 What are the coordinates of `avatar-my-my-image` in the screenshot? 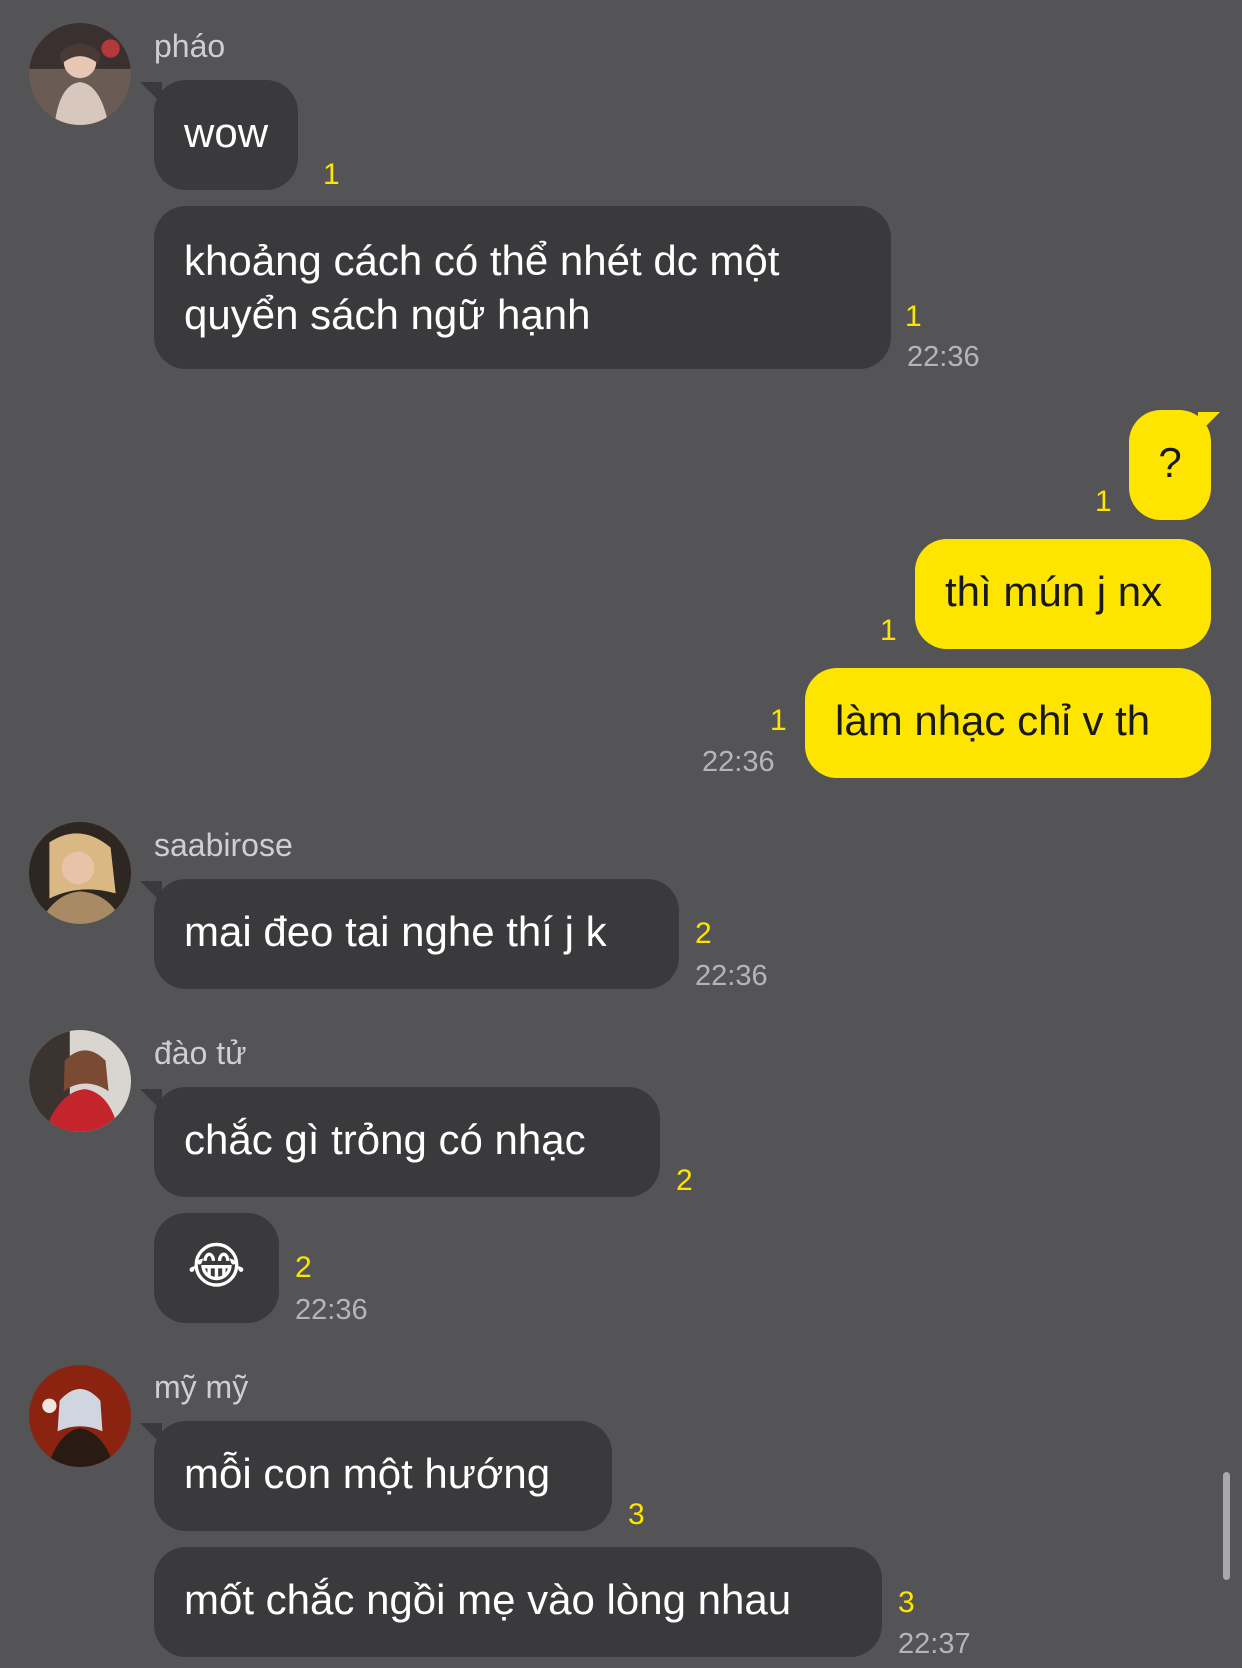 It's located at (80, 1416).